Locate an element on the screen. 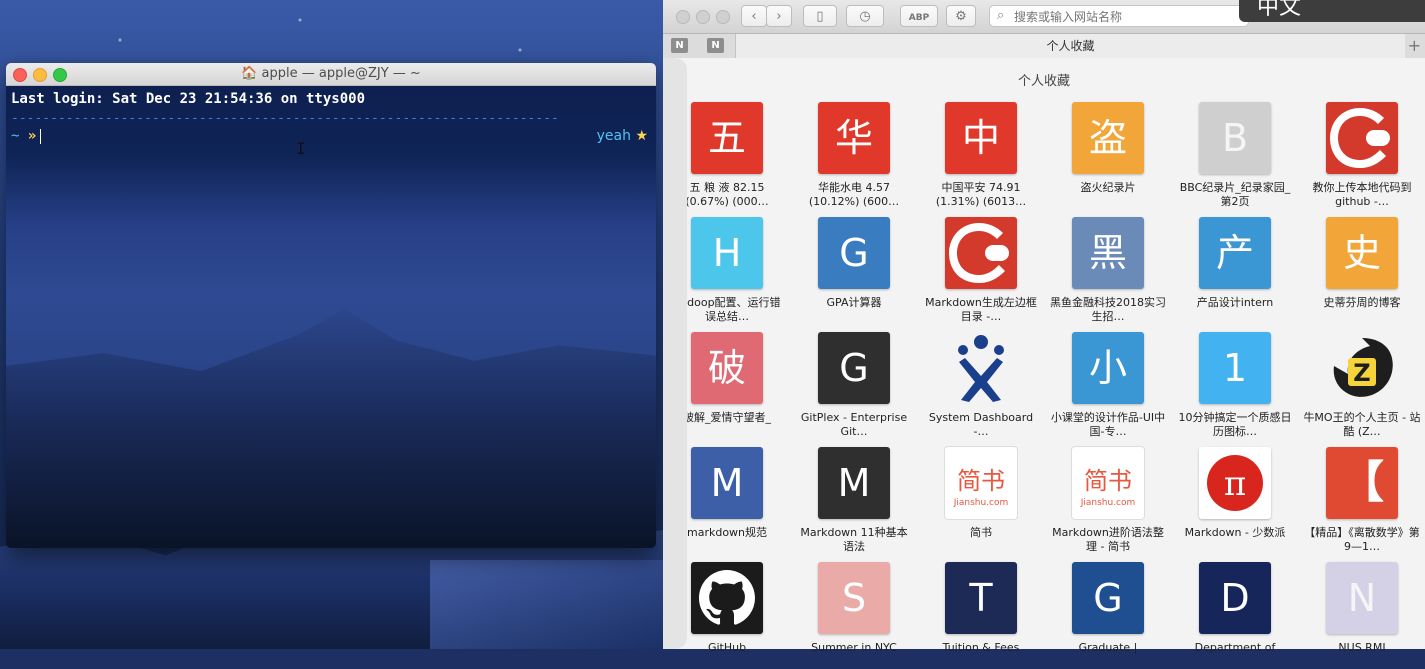  favorite-item: S Summer in NYC is located at coordinates (854, 615).